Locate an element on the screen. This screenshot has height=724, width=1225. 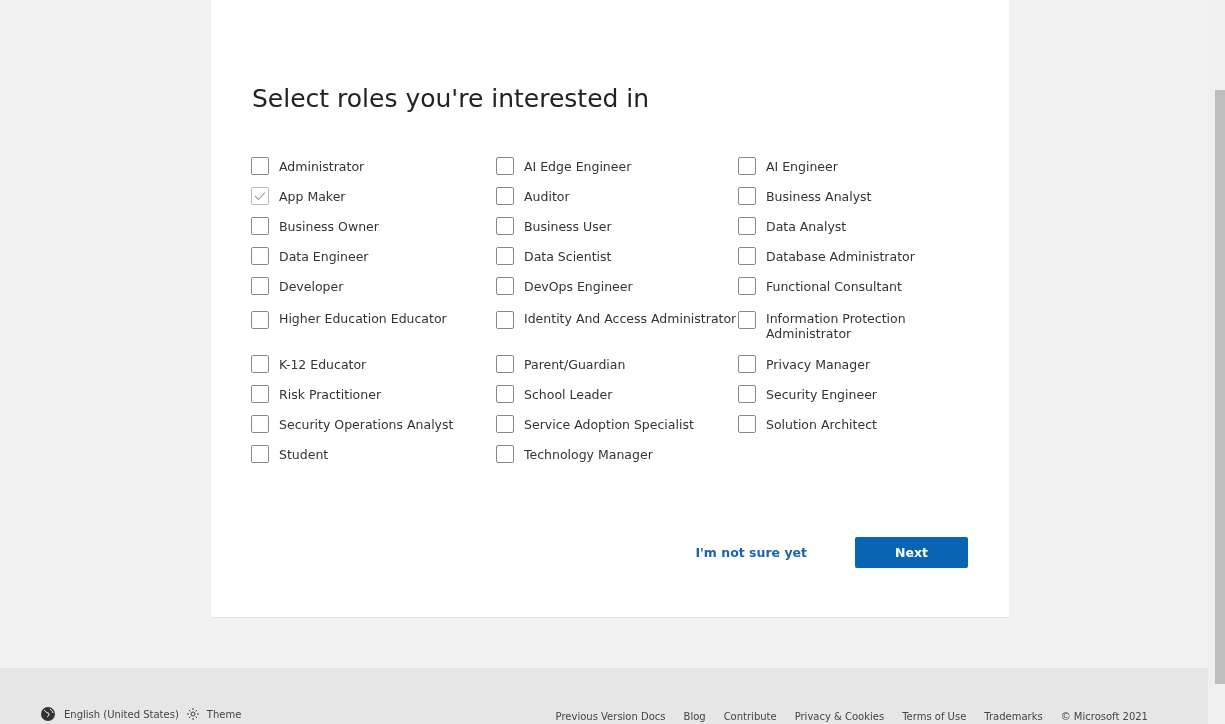
footer-link: Contribute is located at coordinates (750, 716).